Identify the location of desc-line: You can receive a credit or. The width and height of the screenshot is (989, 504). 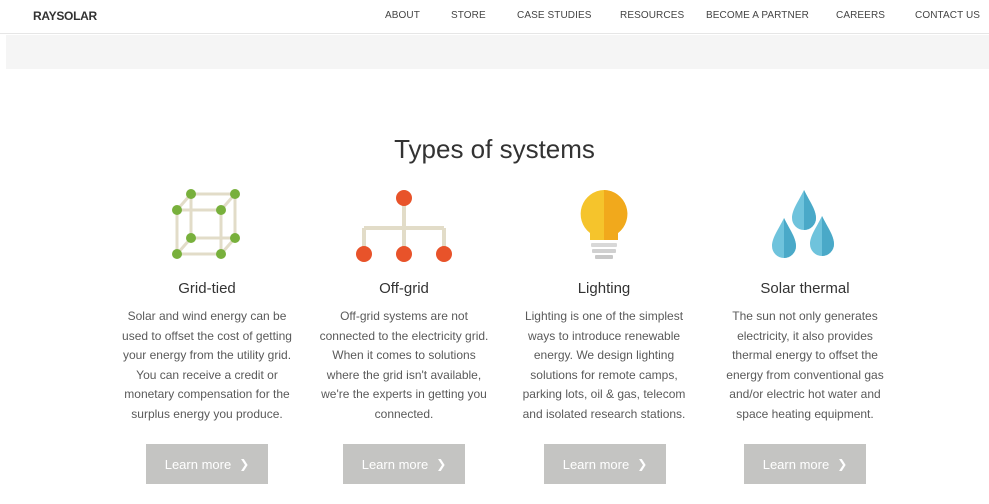
(207, 374).